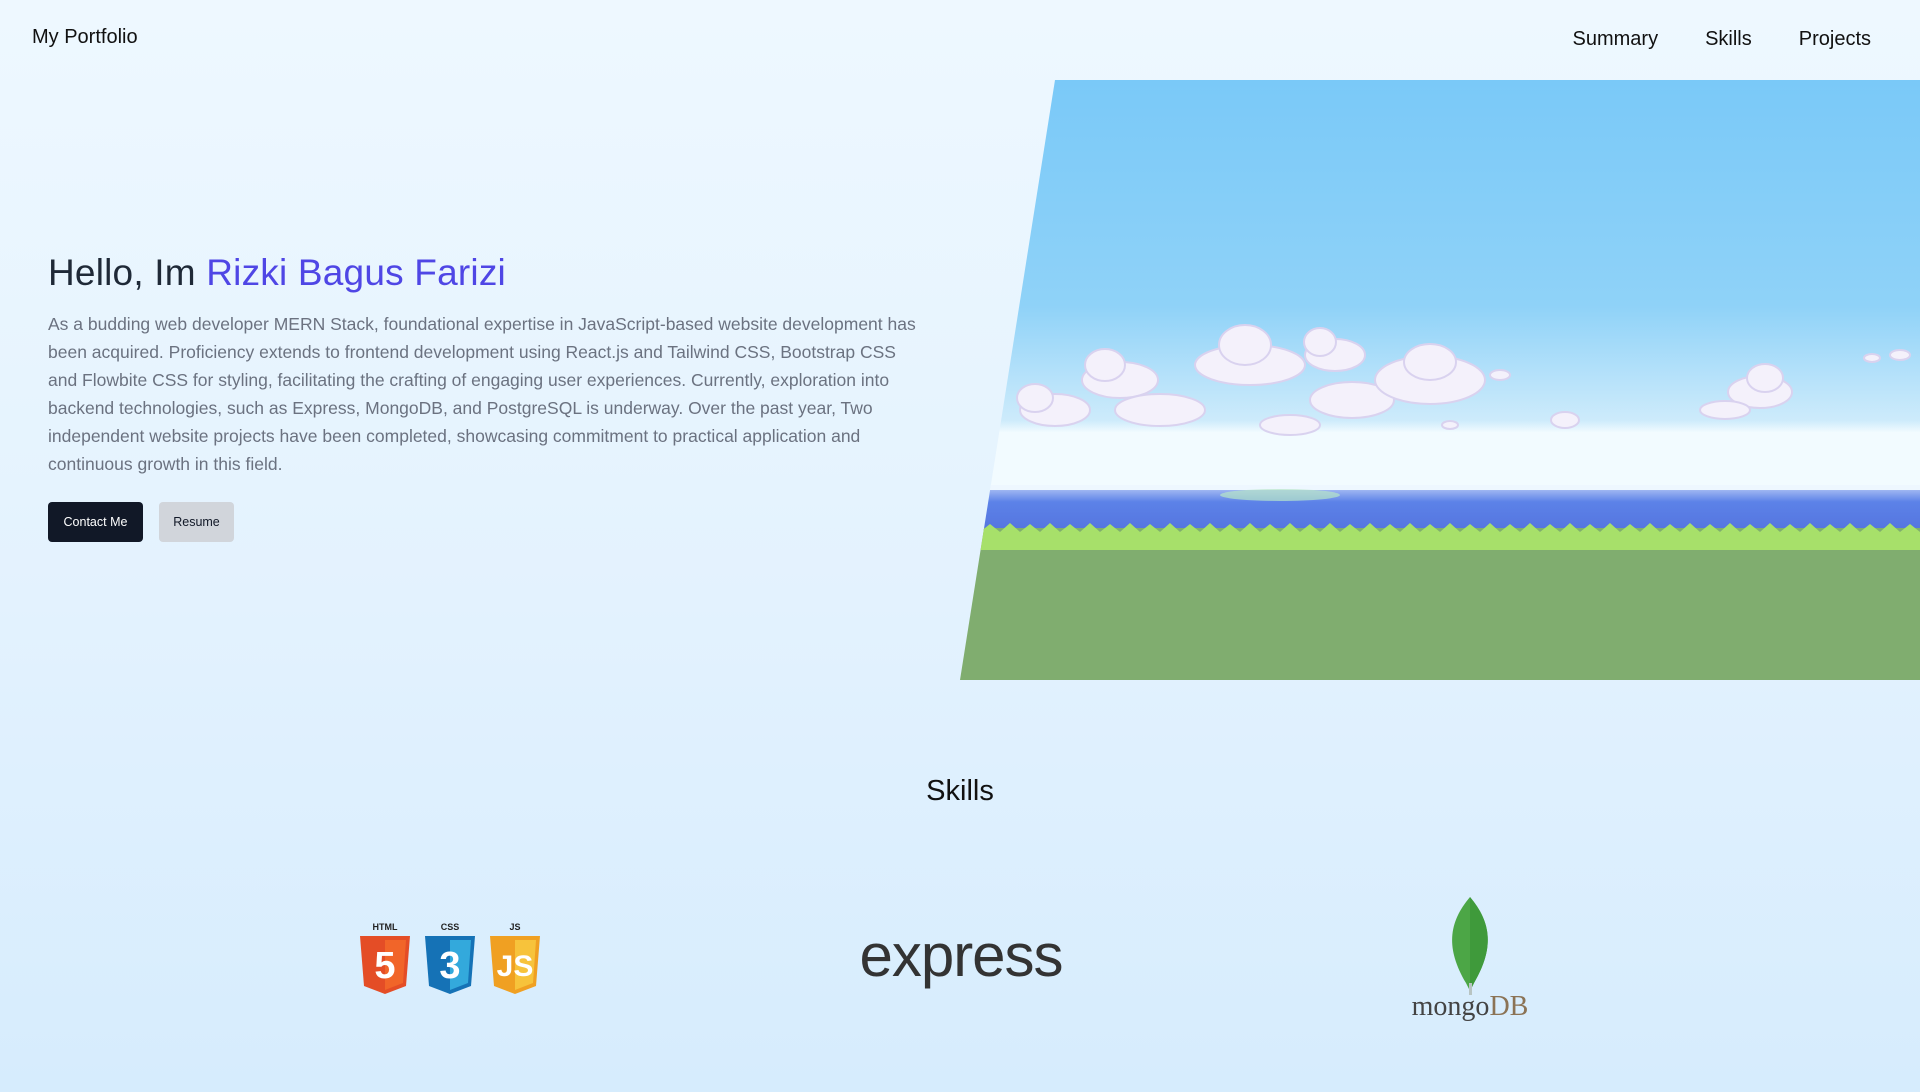 The width and height of the screenshot is (1920, 1092). I want to click on javascript-icon: JS, so click(515, 965).